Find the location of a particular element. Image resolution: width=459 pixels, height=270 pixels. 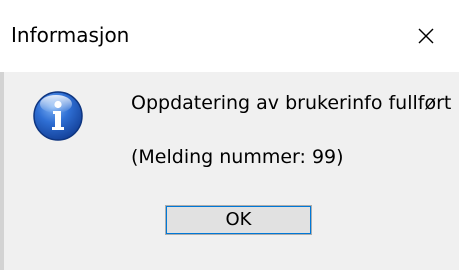

message-number-text: (Melding nummer: 99) is located at coordinates (237, 157).